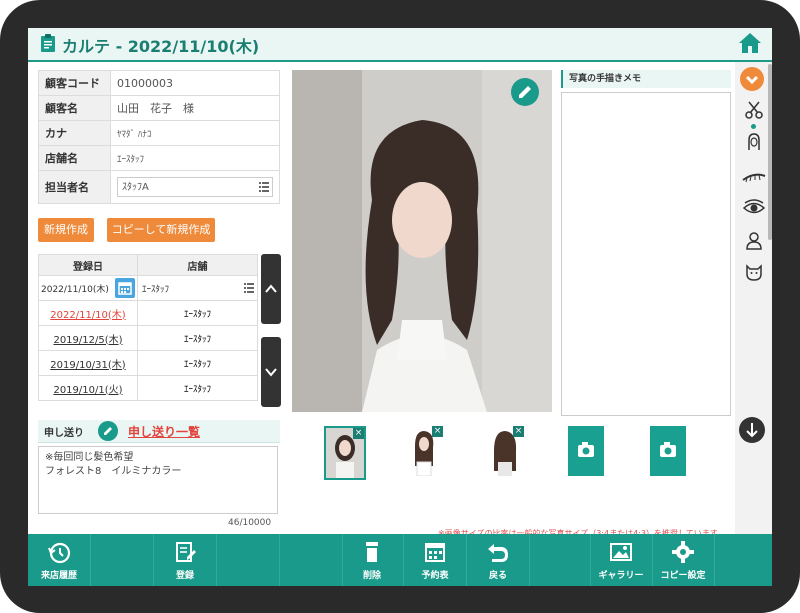 This screenshot has width=800, height=613. I want to click on history-date: 2022/11/10(木), so click(88, 313).